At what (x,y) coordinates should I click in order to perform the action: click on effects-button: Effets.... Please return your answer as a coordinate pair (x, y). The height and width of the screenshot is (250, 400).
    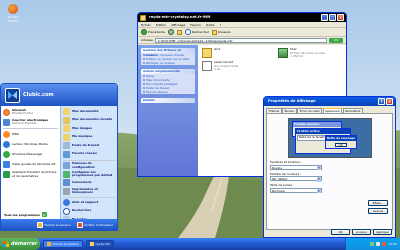
    Looking at the image, I should click on (378, 203).